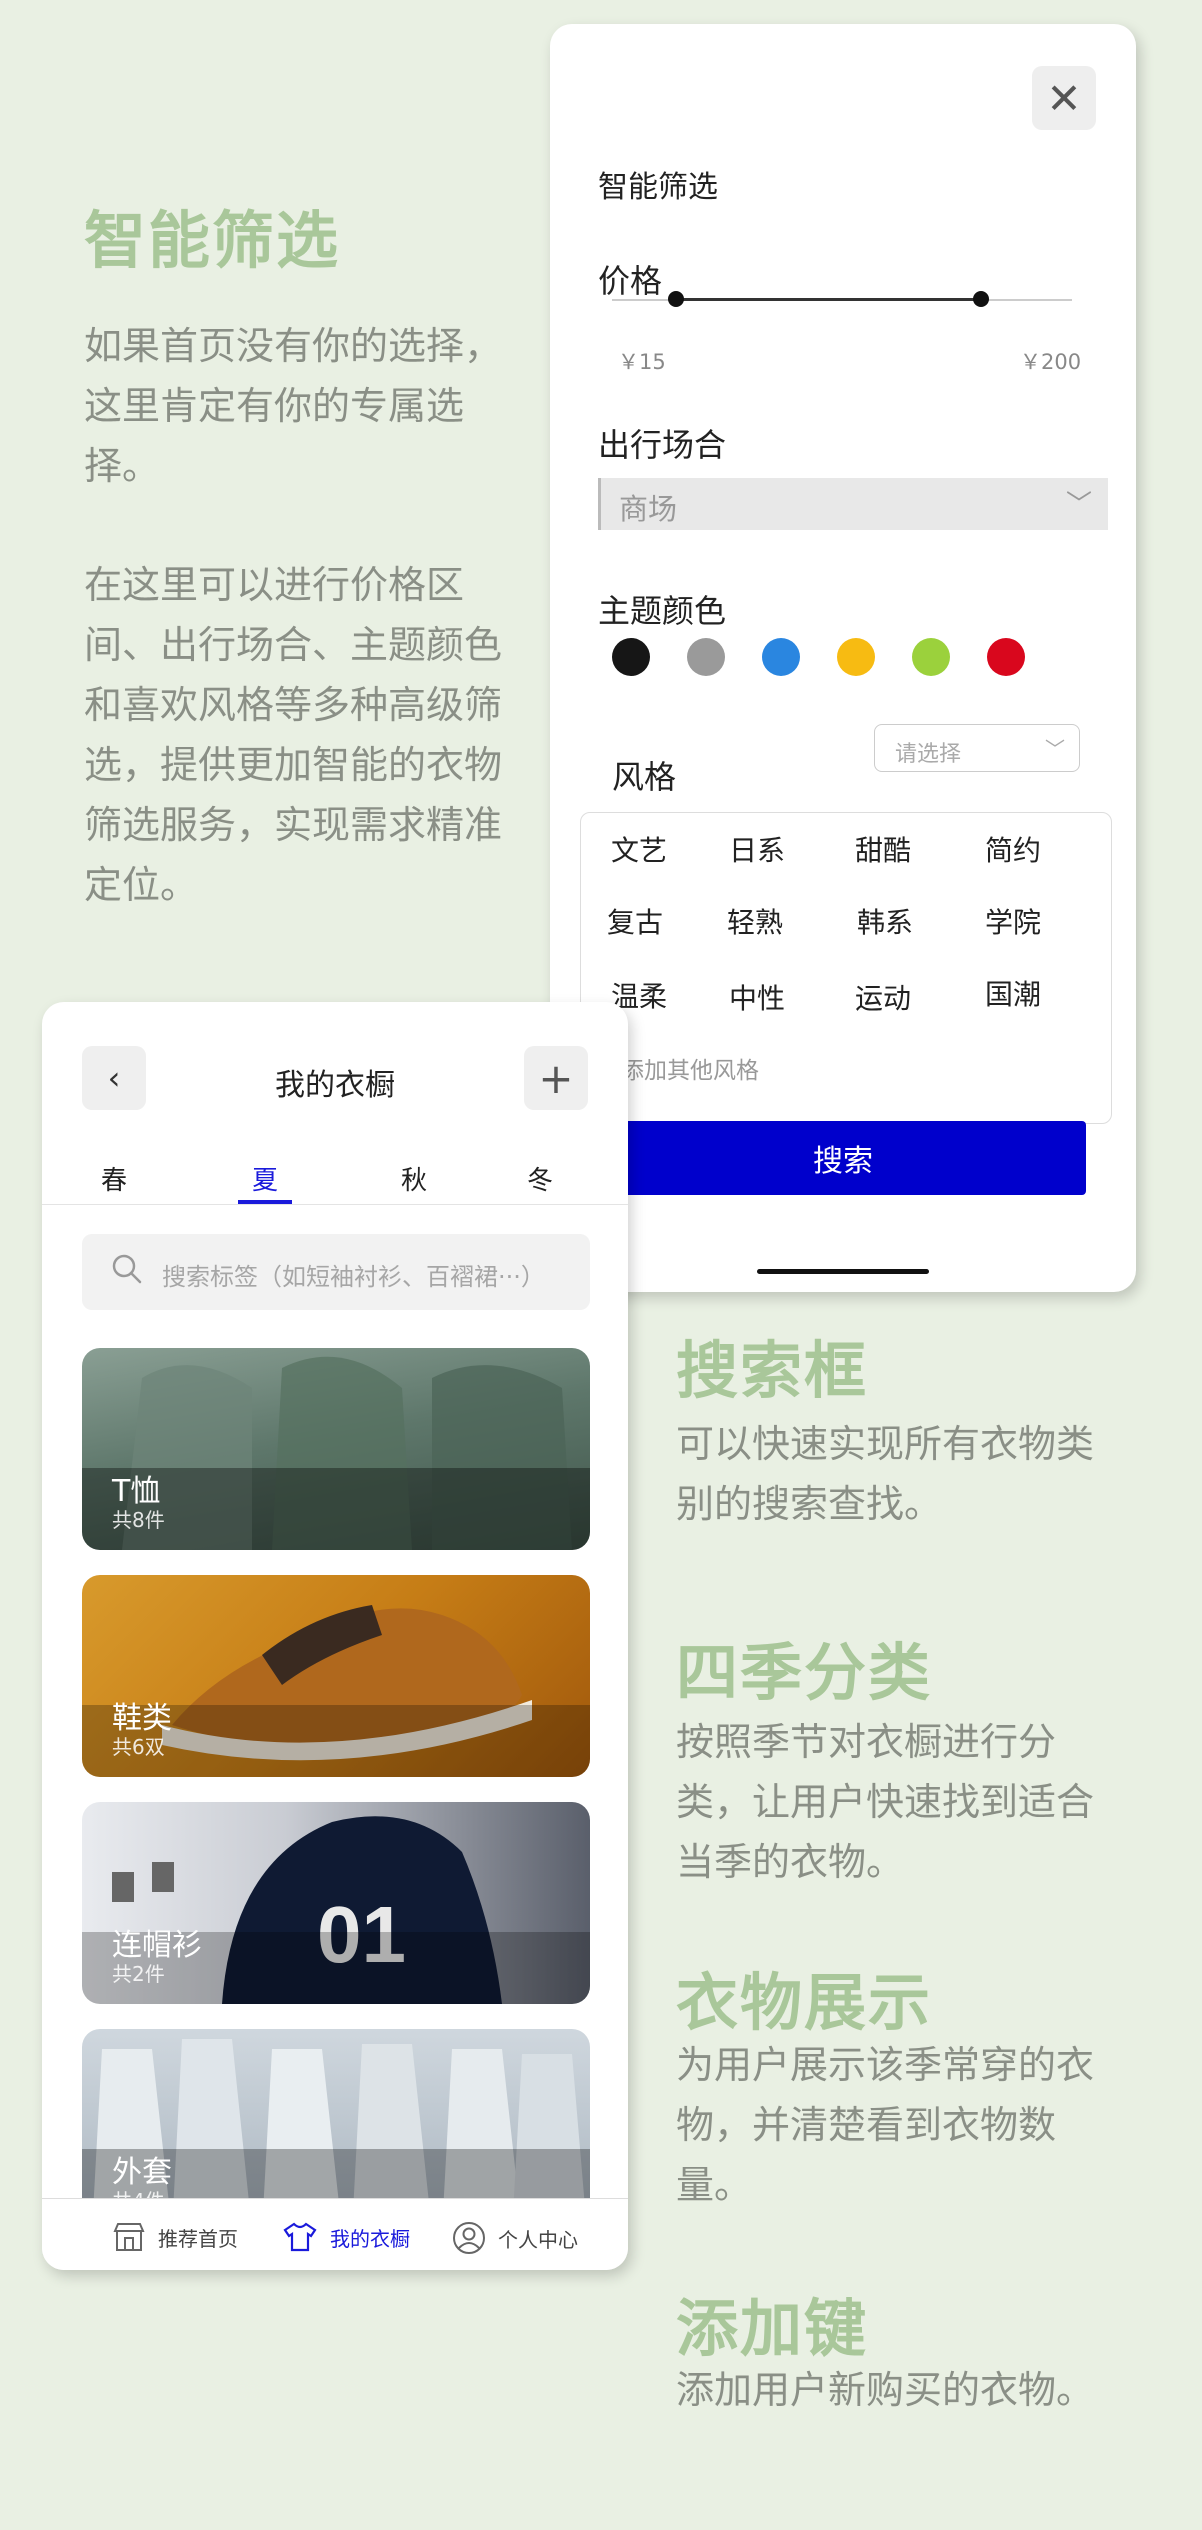 The height and width of the screenshot is (2530, 1202). I want to click on category-count: 共6双, so click(138, 1747).